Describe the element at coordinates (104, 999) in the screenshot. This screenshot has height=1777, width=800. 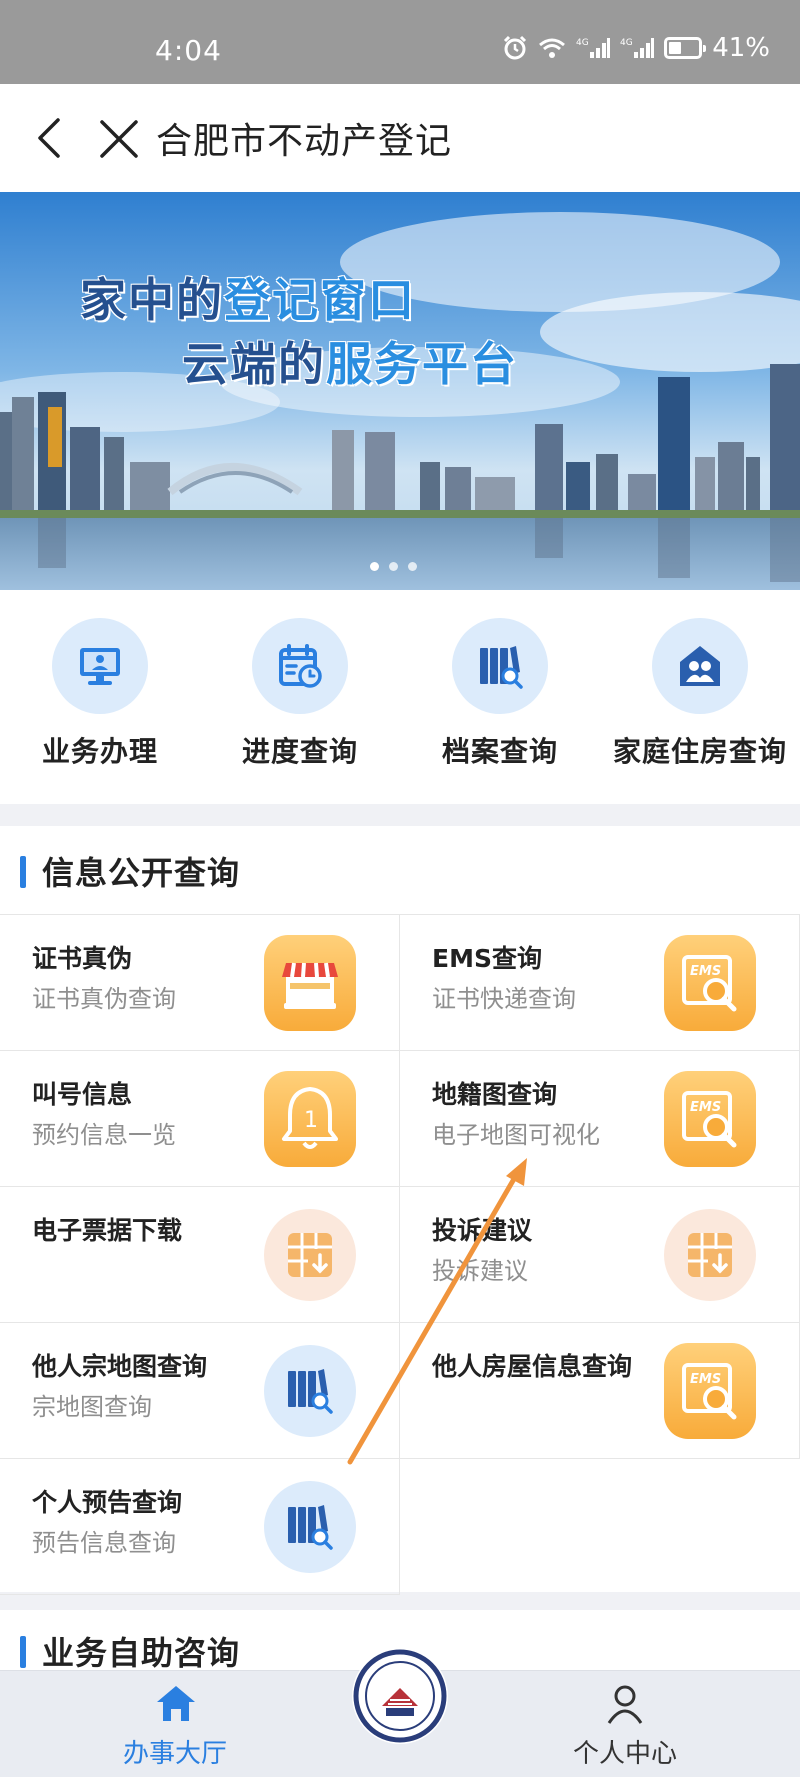
I see `grid-item-subtitle: 证书真伪查询` at that location.